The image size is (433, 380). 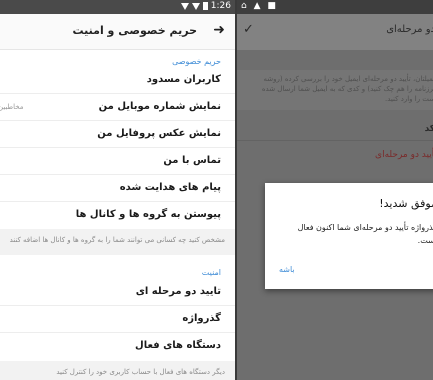 I want to click on section-header-security: امنیت, so click(x=211, y=272).